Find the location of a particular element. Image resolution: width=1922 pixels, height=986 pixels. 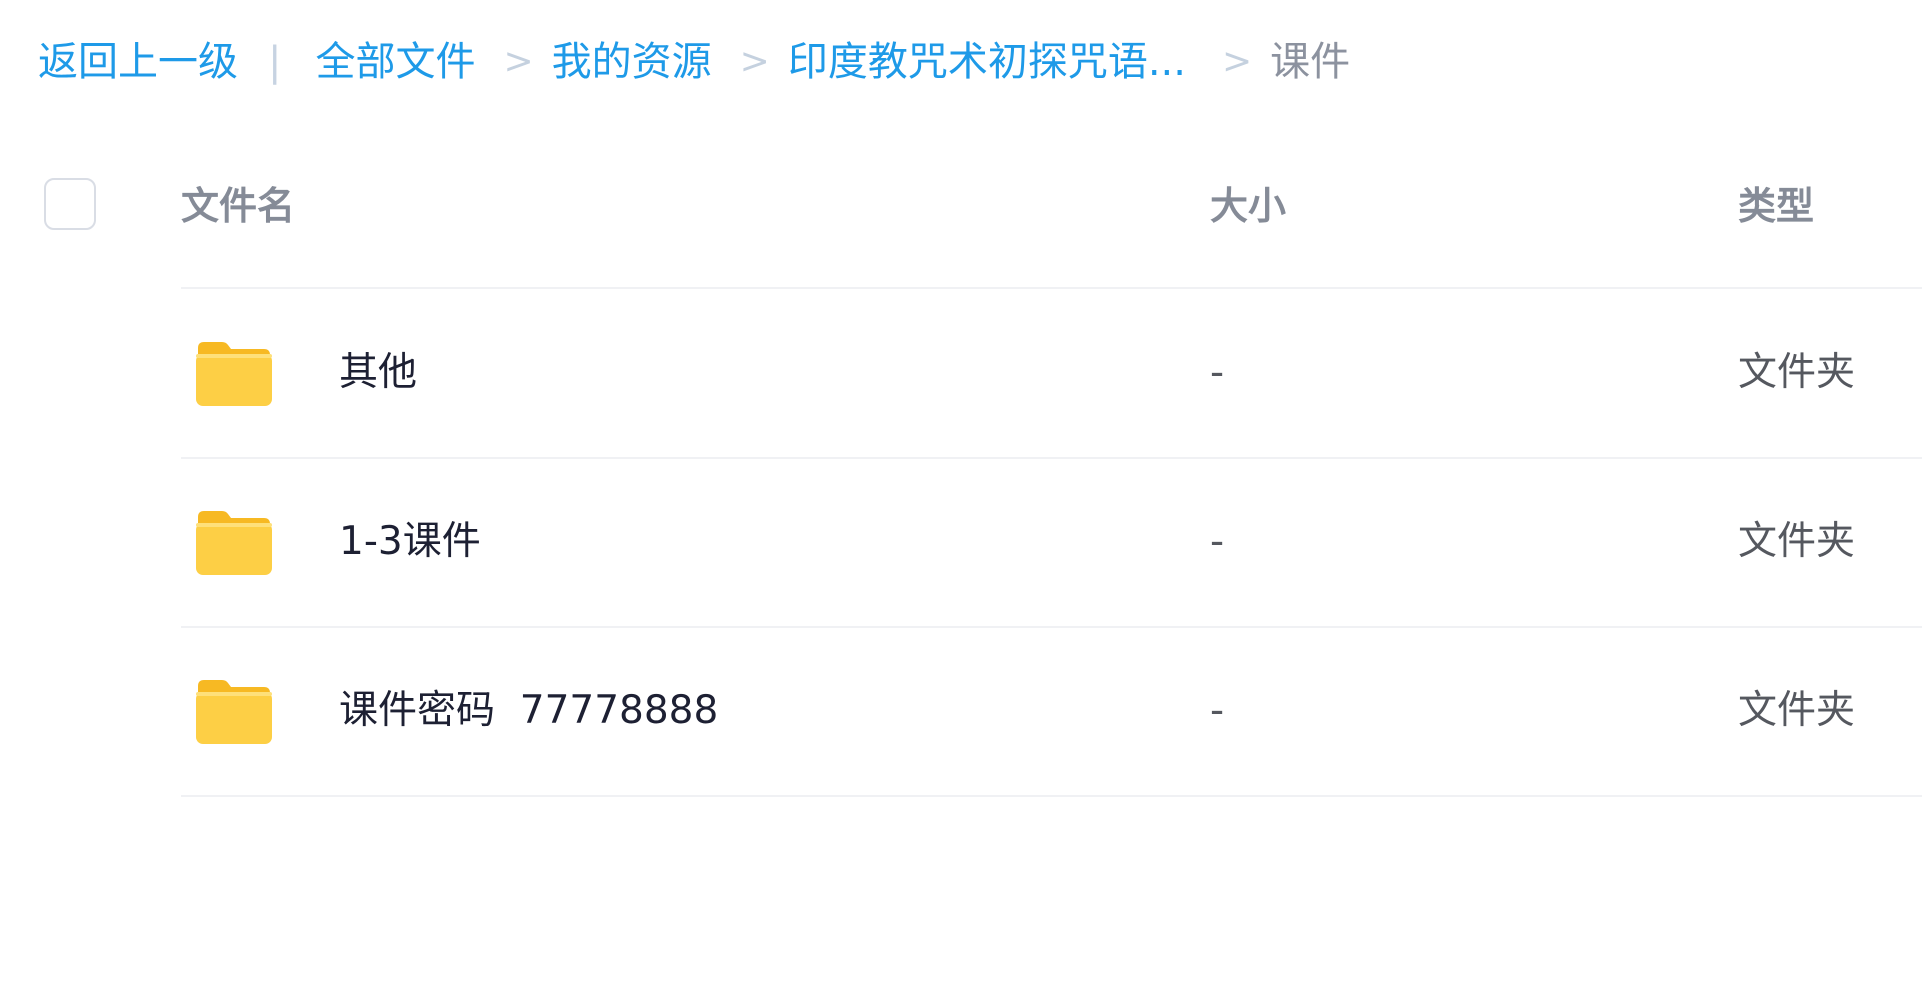

file-name: 1-3课件 is located at coordinates (410, 542).